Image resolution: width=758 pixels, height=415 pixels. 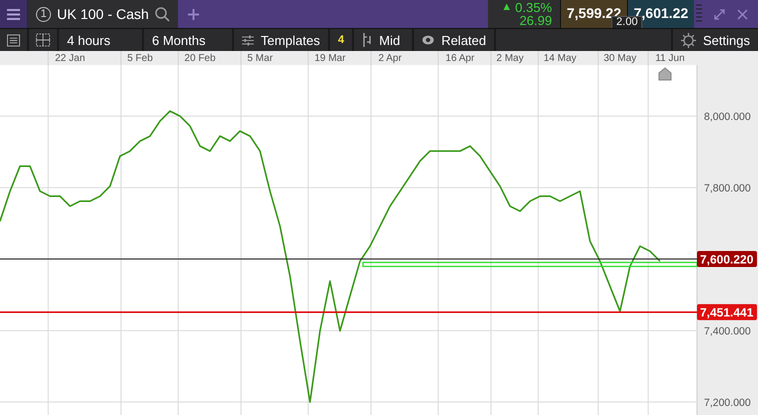 What do you see at coordinates (248, 40) in the screenshot?
I see `sliders-icon` at bounding box center [248, 40].